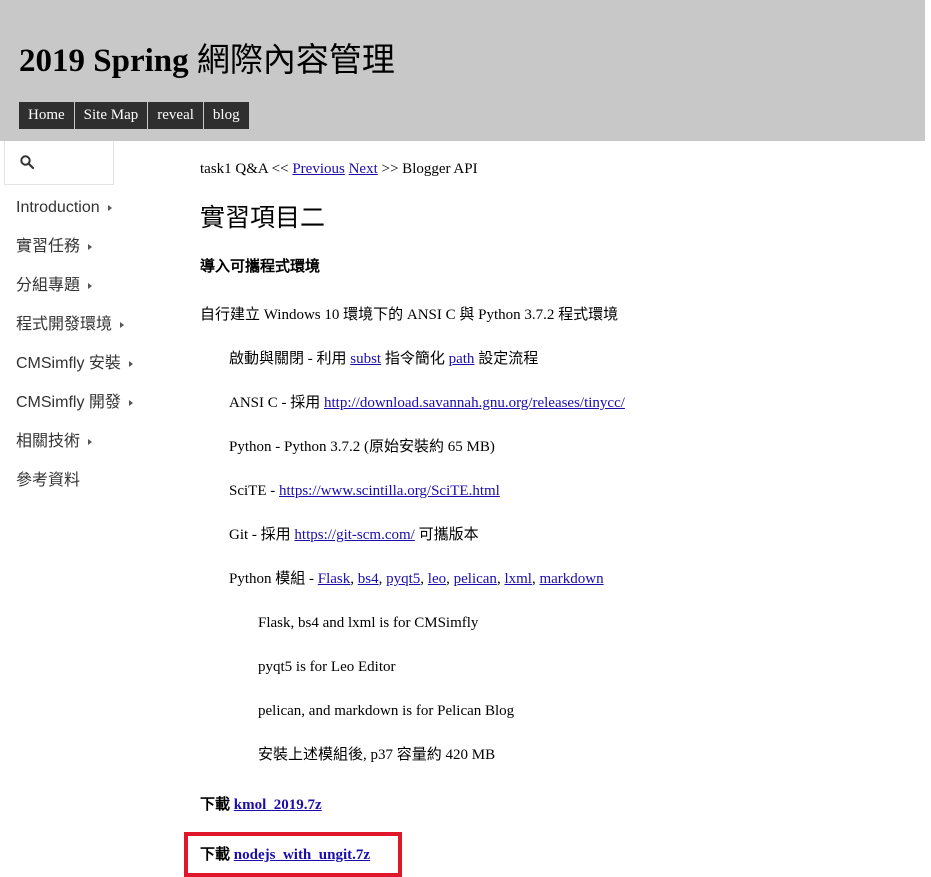 Image resolution: width=931 pixels, height=877 pixels. What do you see at coordinates (254, 491) in the screenshot?
I see `scite-prefix: SciTE -` at bounding box center [254, 491].